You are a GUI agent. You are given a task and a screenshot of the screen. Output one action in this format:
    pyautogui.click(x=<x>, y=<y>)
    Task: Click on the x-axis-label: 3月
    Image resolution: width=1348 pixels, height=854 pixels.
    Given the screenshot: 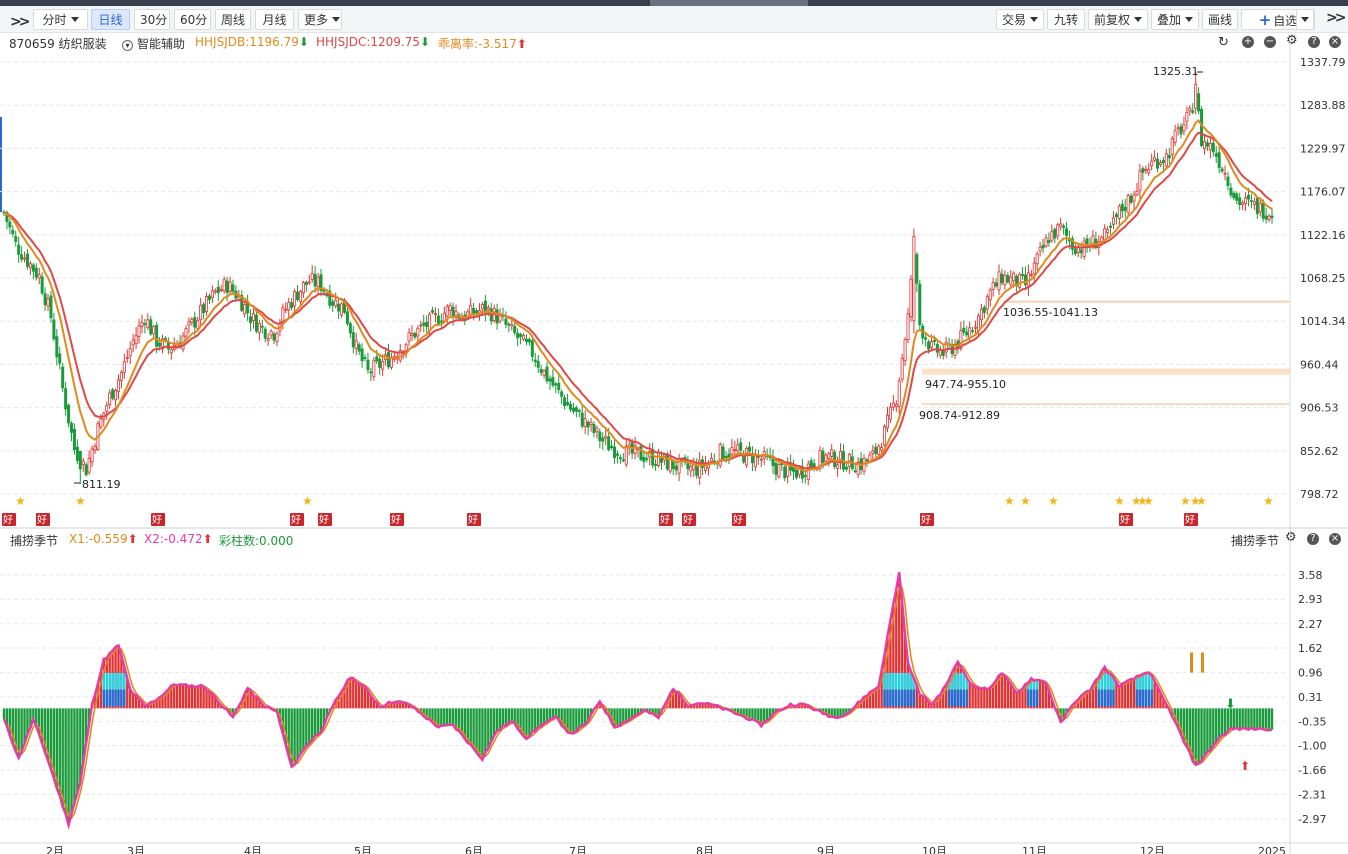 What is the action you would take?
    pyautogui.click(x=136, y=849)
    